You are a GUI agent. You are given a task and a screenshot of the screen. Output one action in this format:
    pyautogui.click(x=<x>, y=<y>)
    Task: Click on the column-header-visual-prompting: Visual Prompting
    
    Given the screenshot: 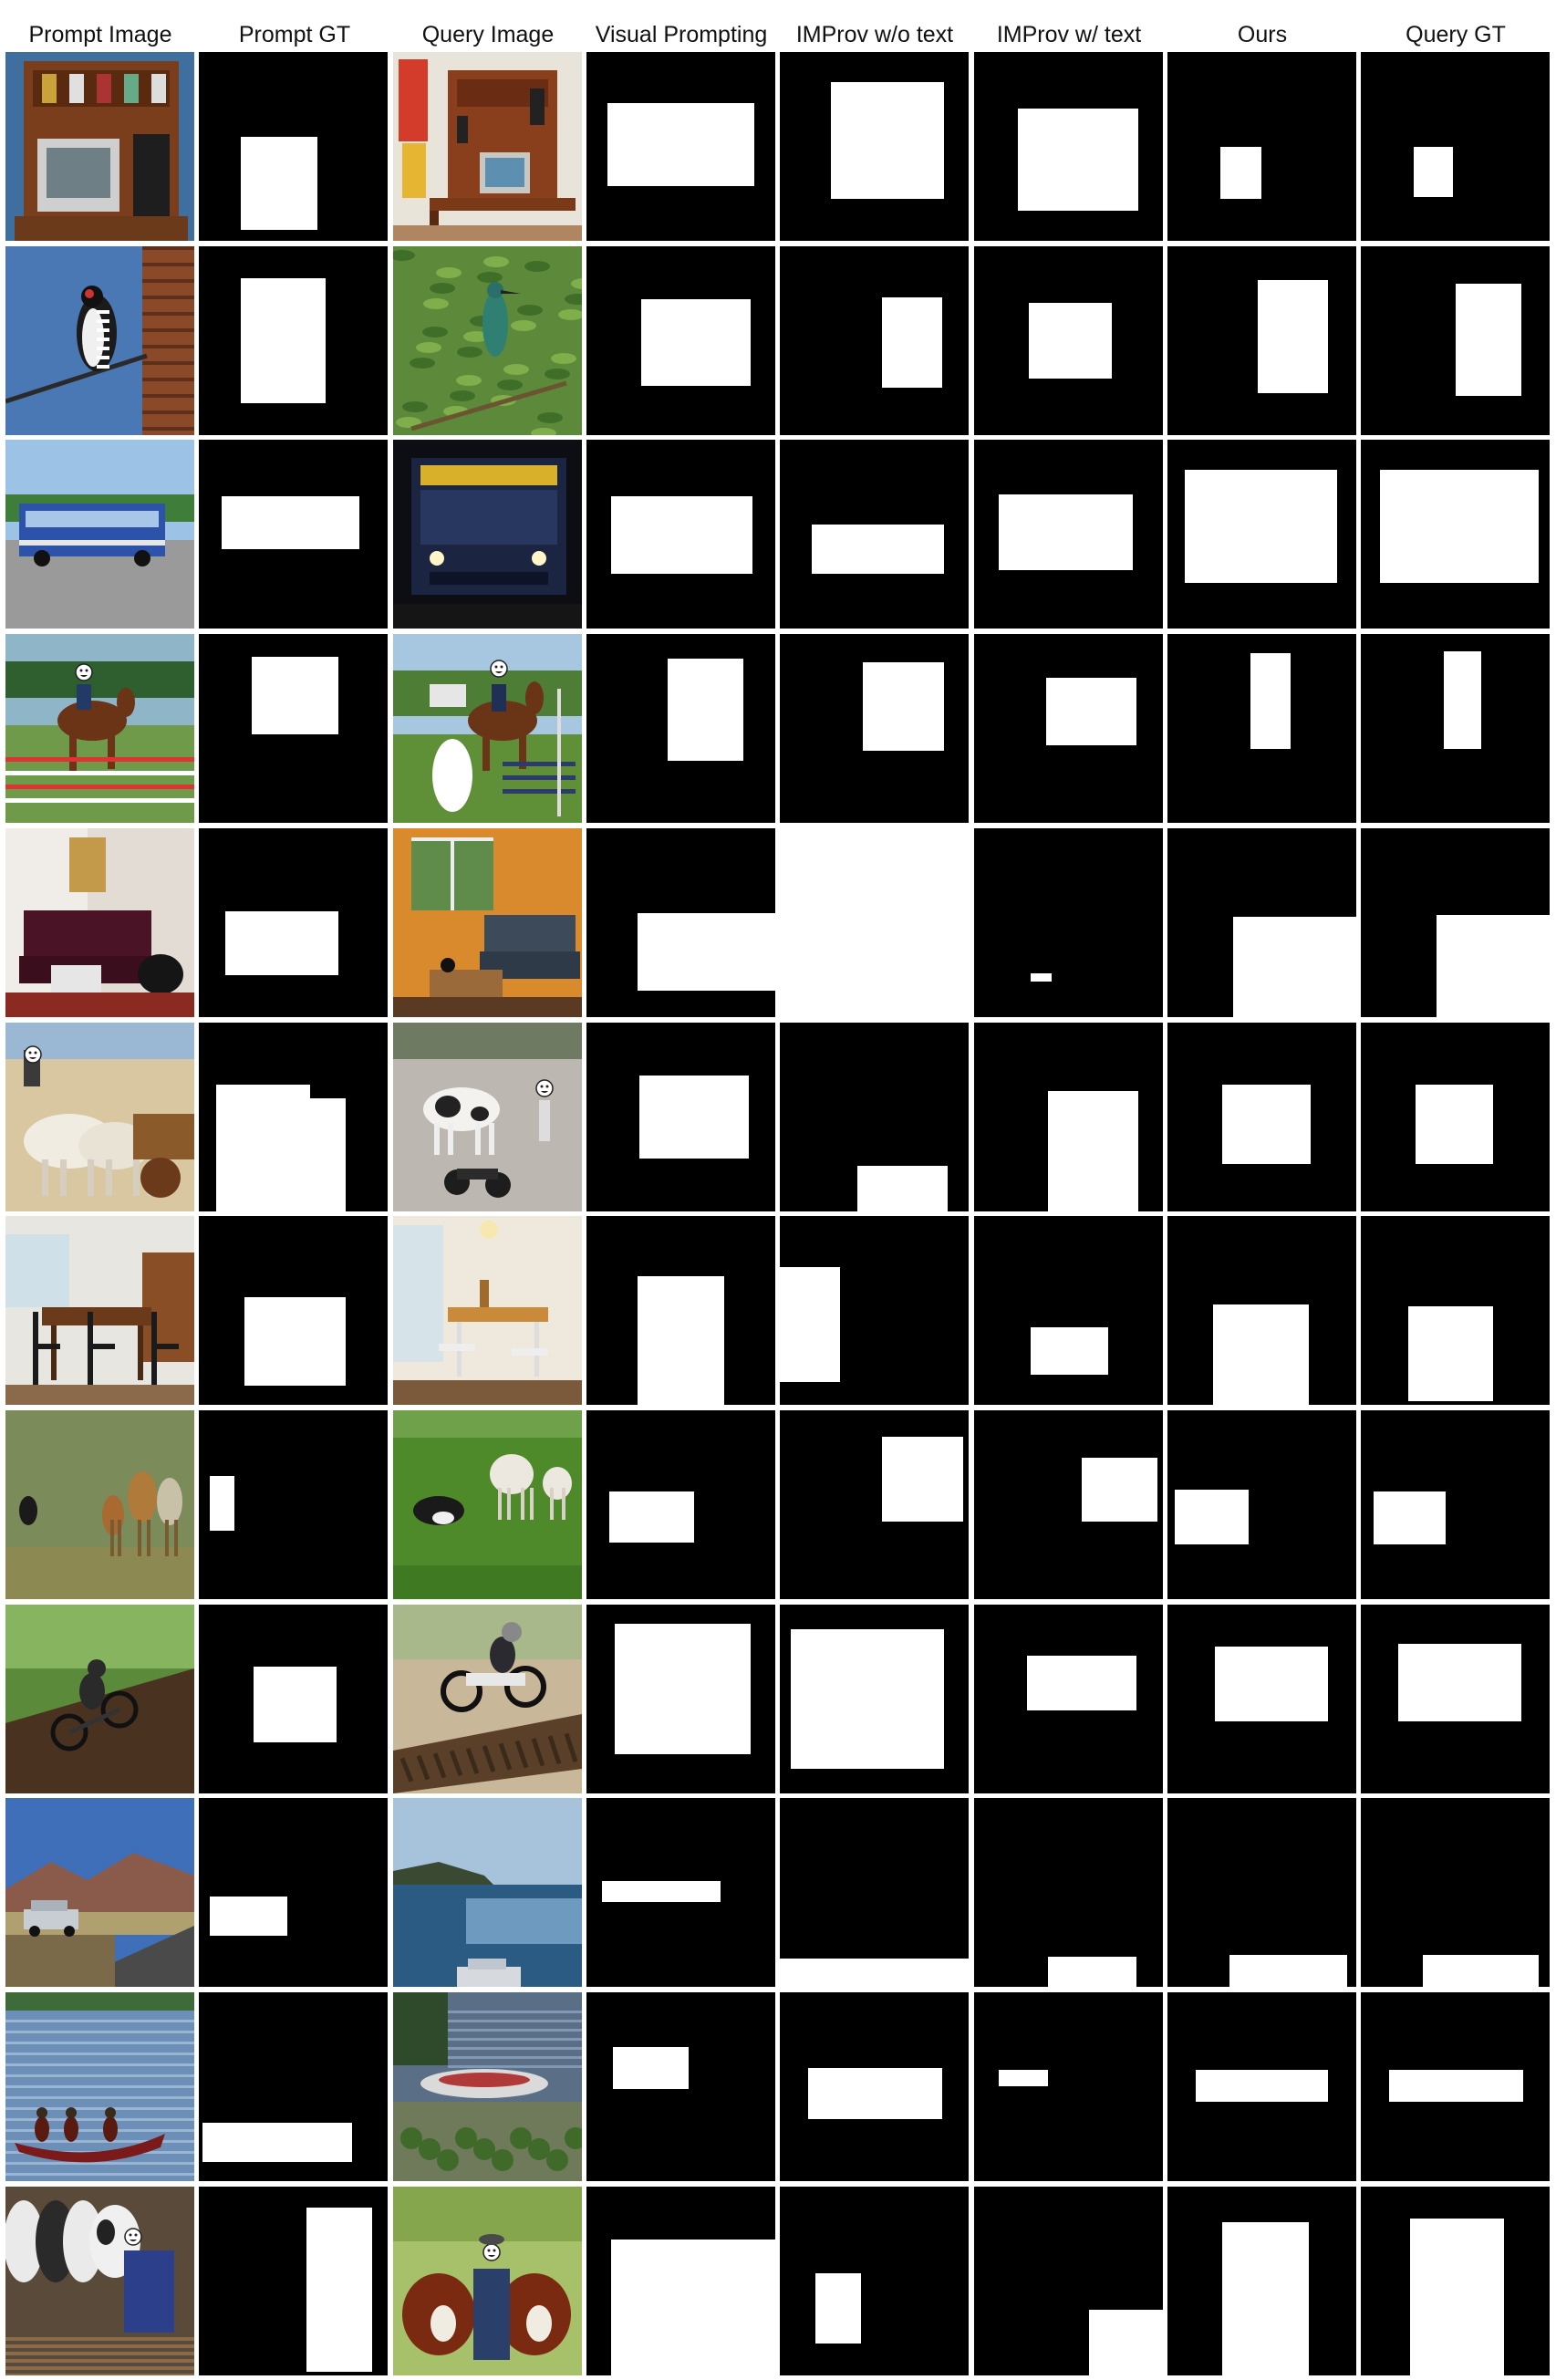 What is the action you would take?
    pyautogui.click(x=681, y=35)
    